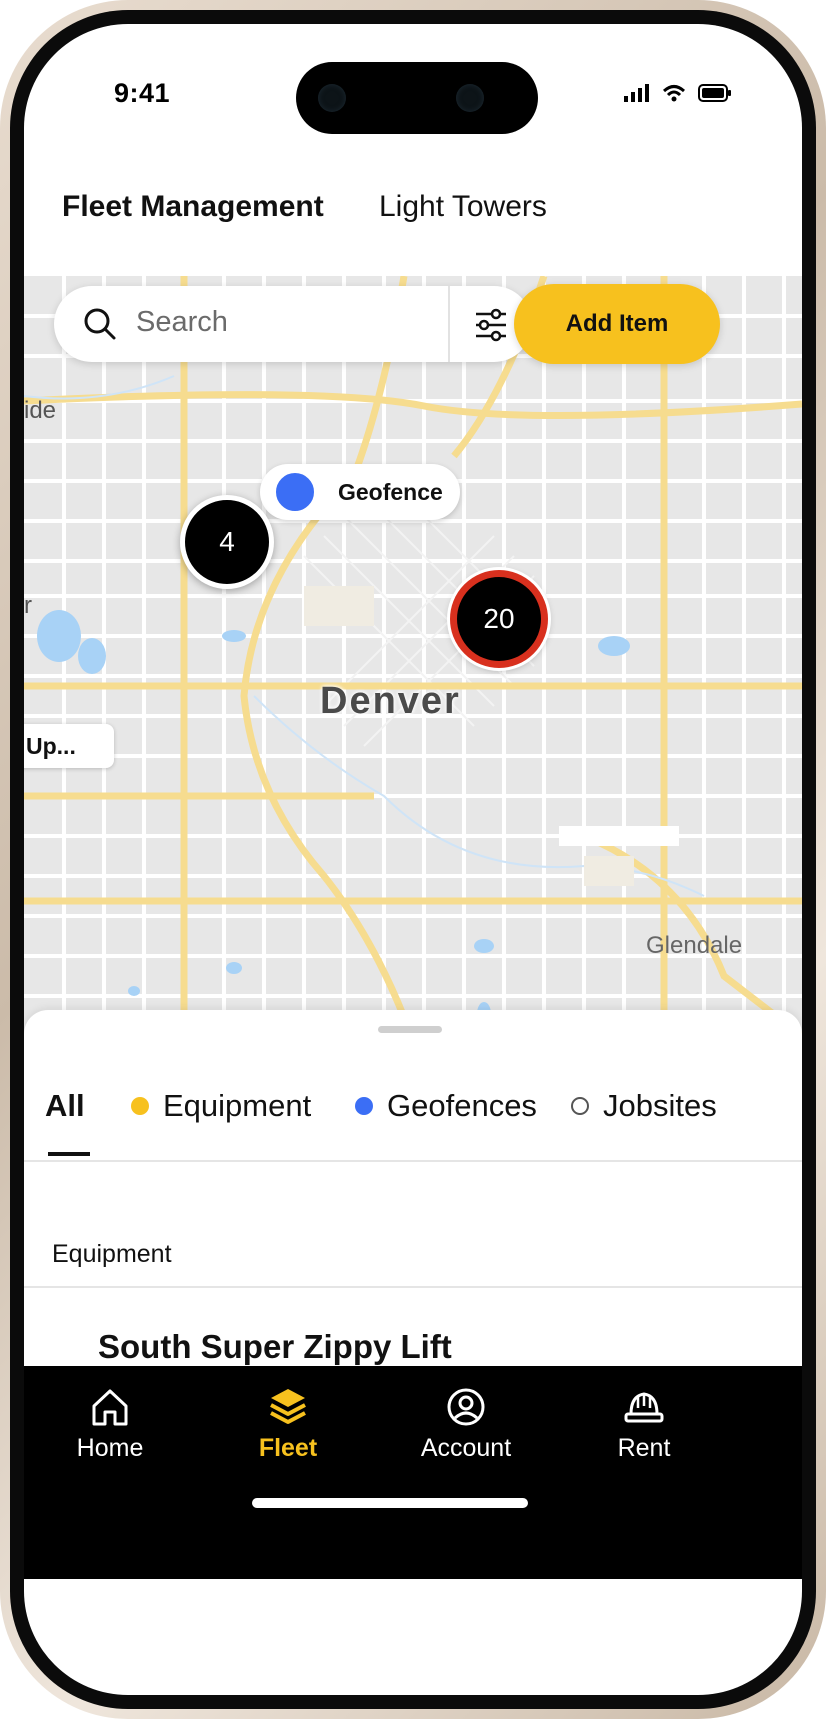 The width and height of the screenshot is (834, 1719). I want to click on dynamic-island, so click(417, 98).